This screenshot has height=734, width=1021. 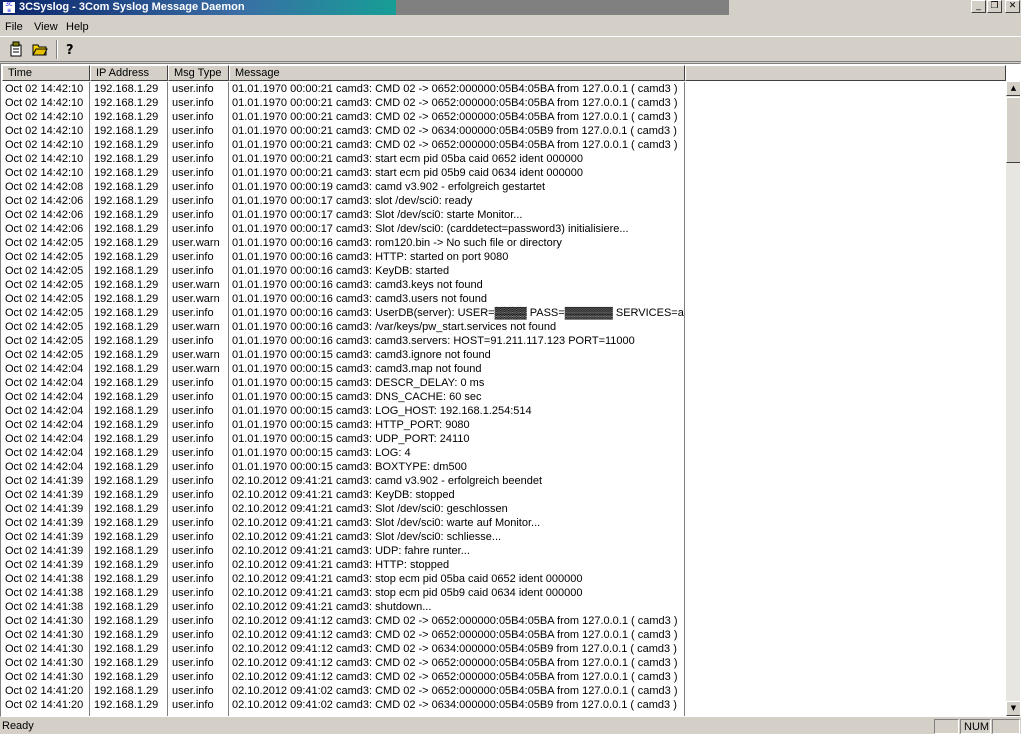 I want to click on column-header-msg-type: Msg Type, so click(x=198, y=73).